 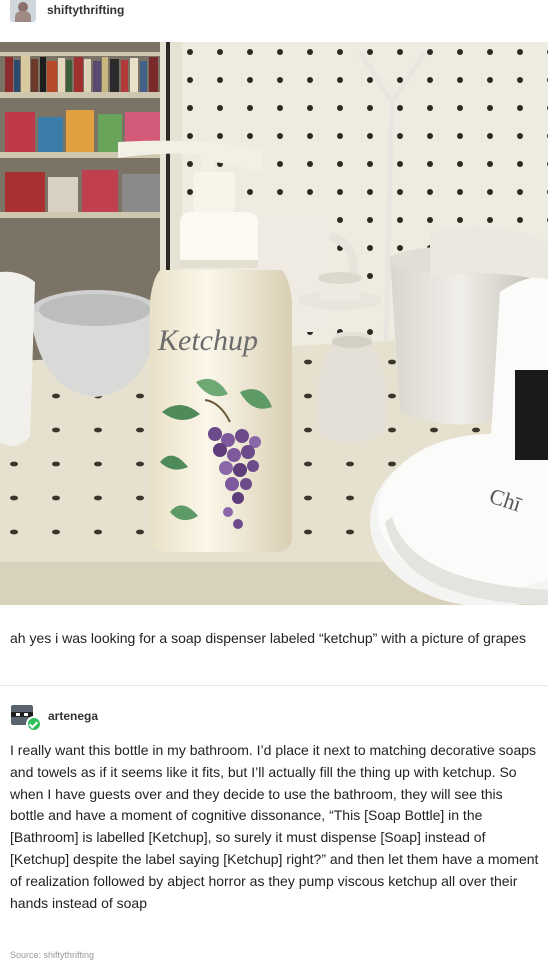 I want to click on post-header: shiftythrifting, so click(x=274, y=20).